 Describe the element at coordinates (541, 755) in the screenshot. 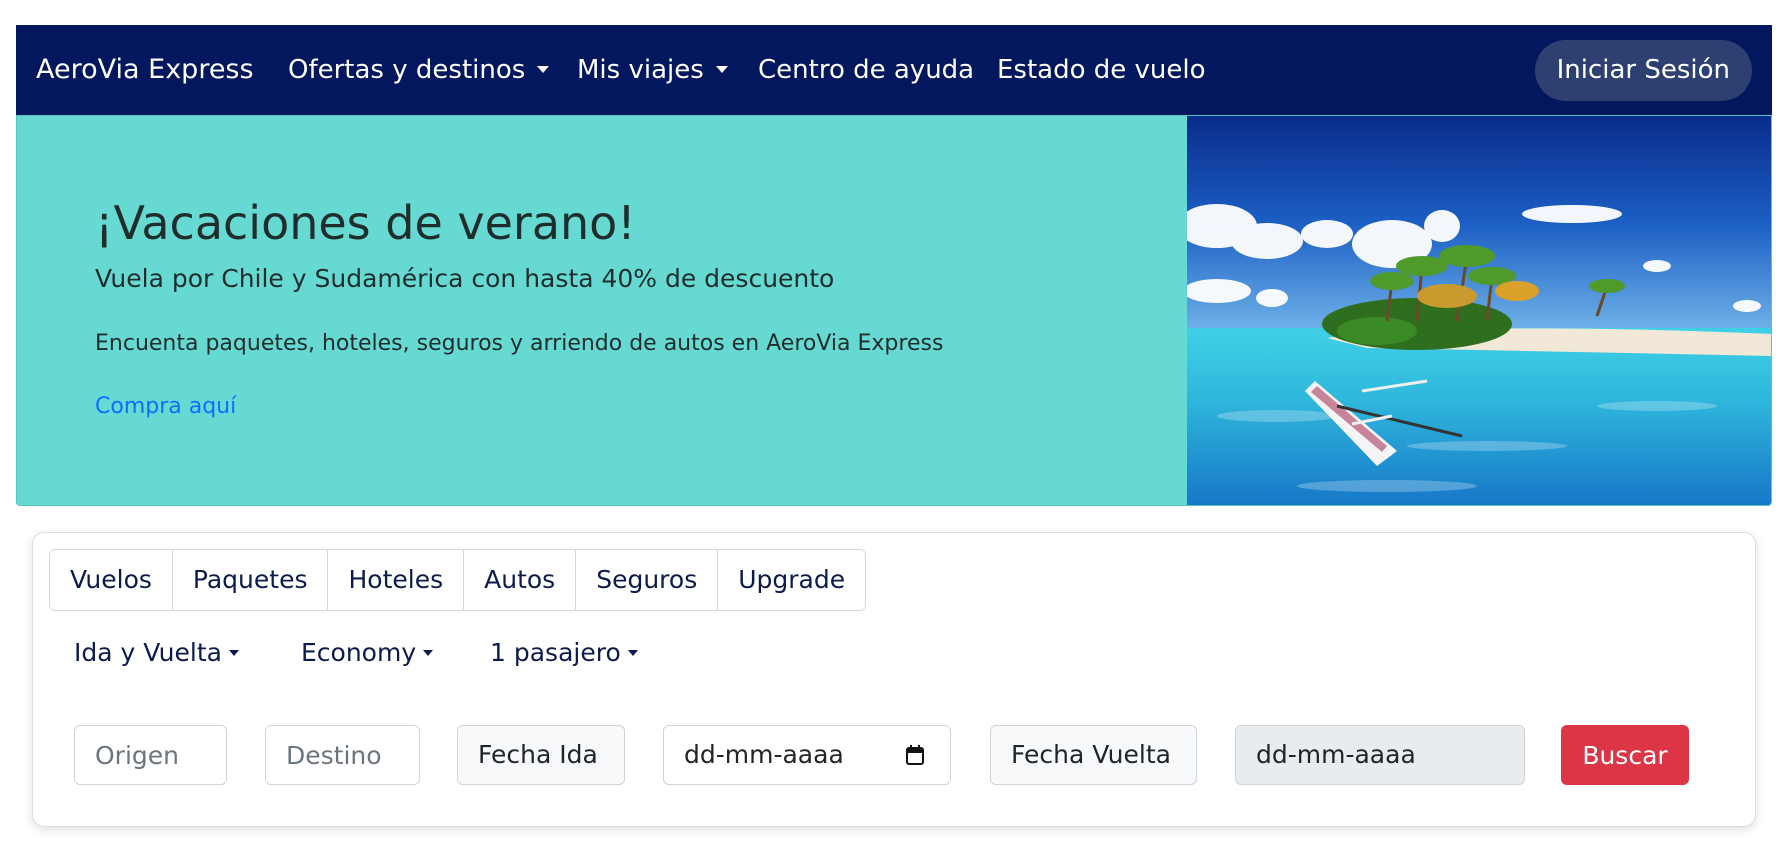

I see `departure-date-label: Fecha Ida` at that location.